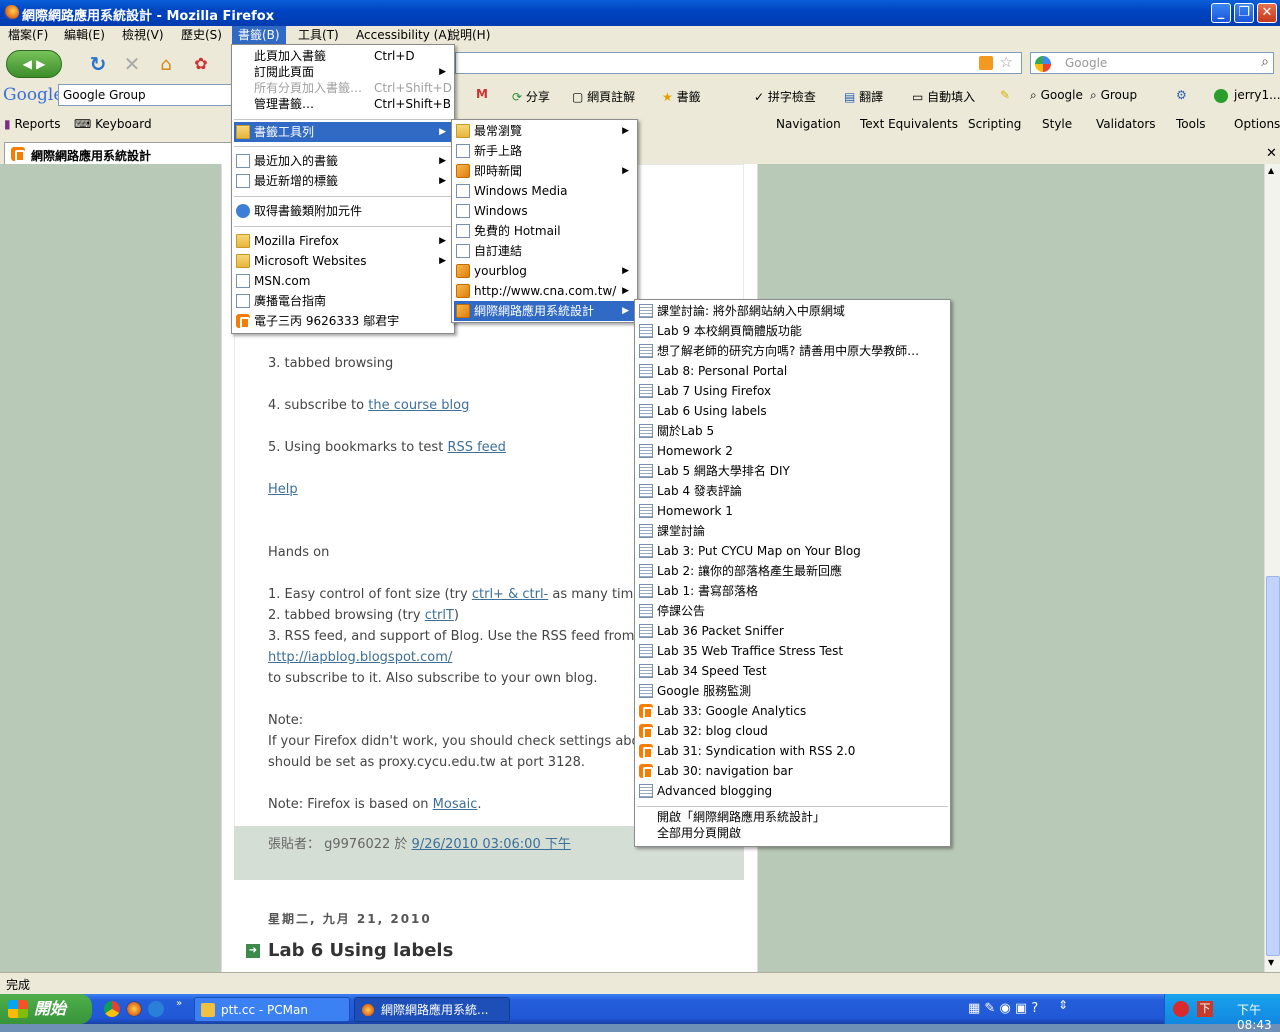  What do you see at coordinates (863, 96) in the screenshot?
I see `translate-button: ▤ 翻譯` at bounding box center [863, 96].